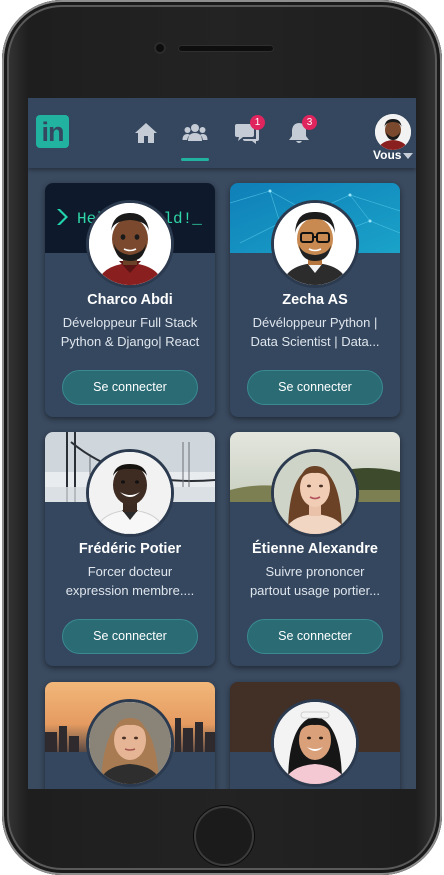 Image resolution: width=444 pixels, height=875 pixels. Describe the element at coordinates (130, 322) in the screenshot. I see `headline-line-1: Développeur Full Stack` at that location.